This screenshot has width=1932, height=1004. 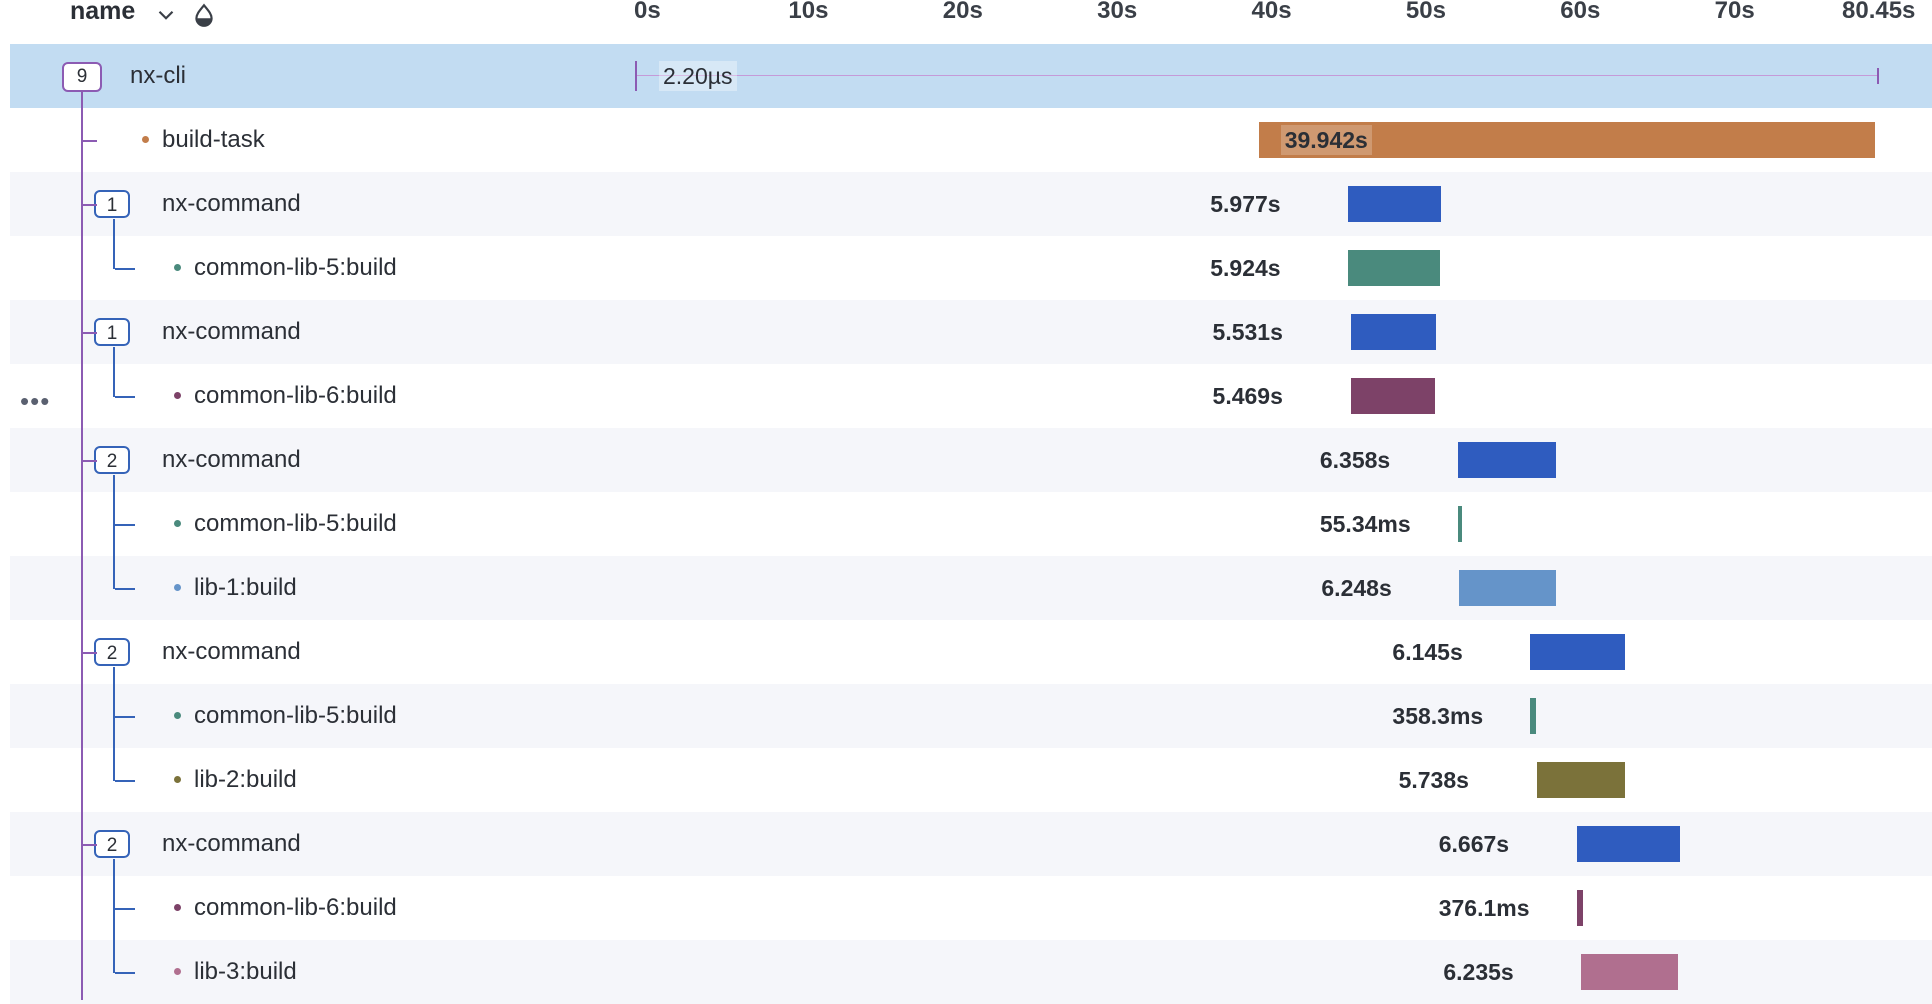 I want to click on more-options-icon: •••, so click(x=35, y=401).